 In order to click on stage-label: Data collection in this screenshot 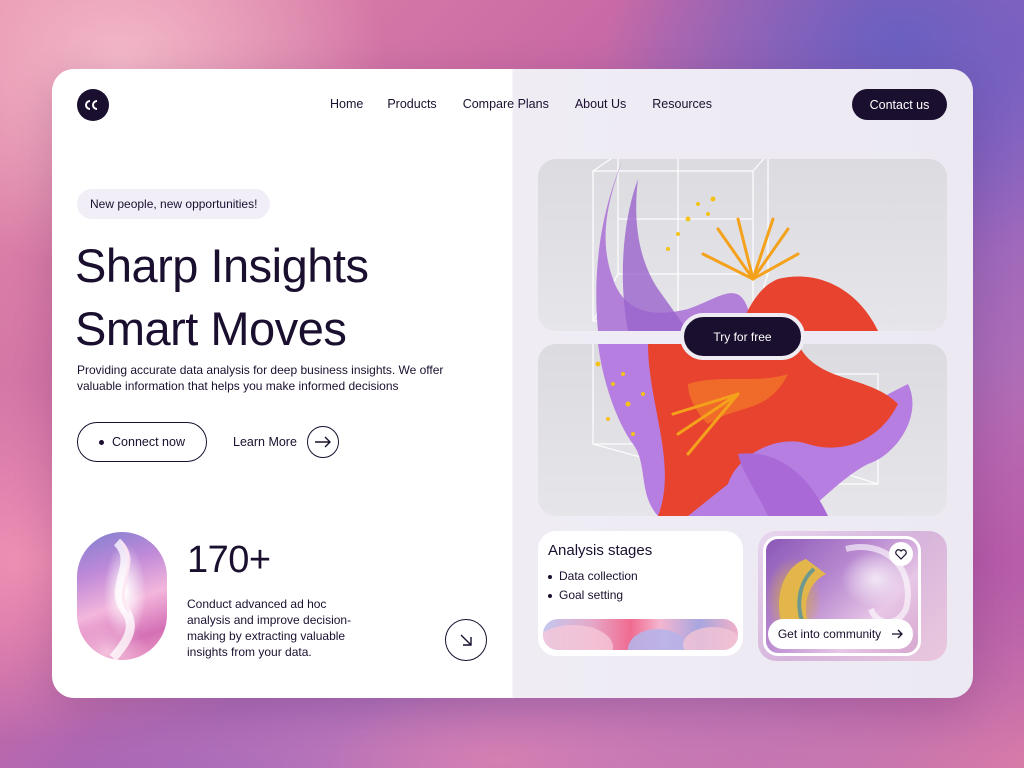, I will do `click(598, 576)`.